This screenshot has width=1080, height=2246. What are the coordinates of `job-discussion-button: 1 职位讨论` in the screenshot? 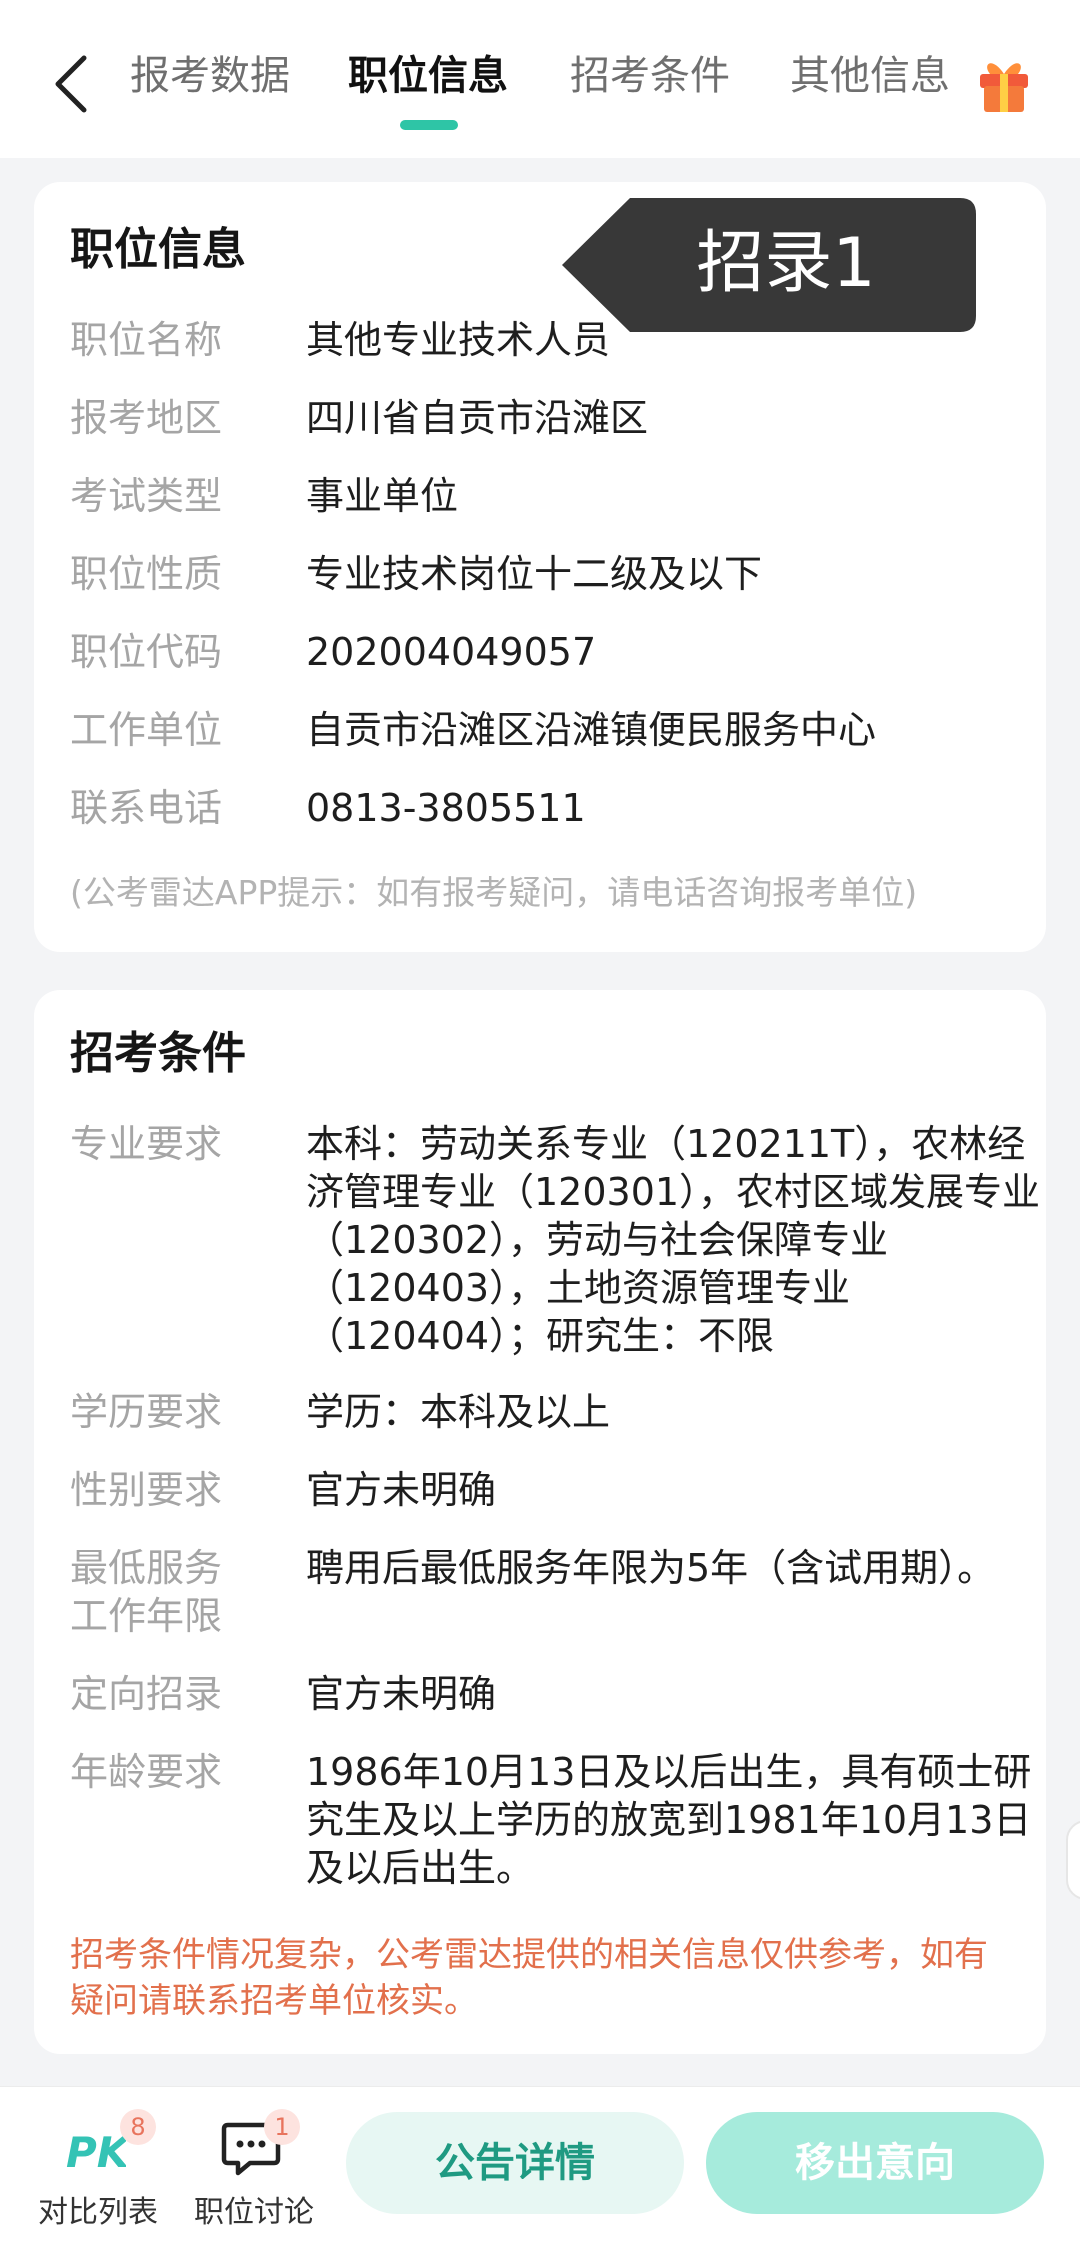 It's located at (254, 2174).